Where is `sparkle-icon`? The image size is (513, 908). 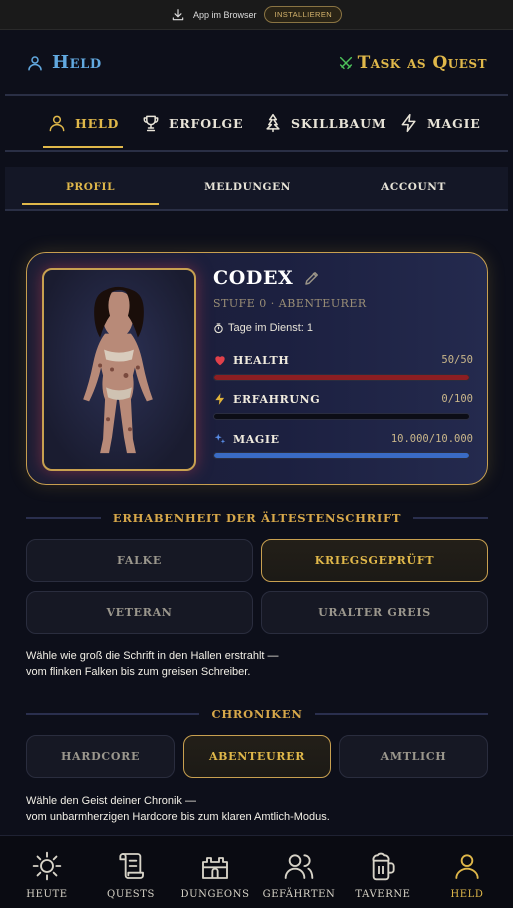 sparkle-icon is located at coordinates (220, 438).